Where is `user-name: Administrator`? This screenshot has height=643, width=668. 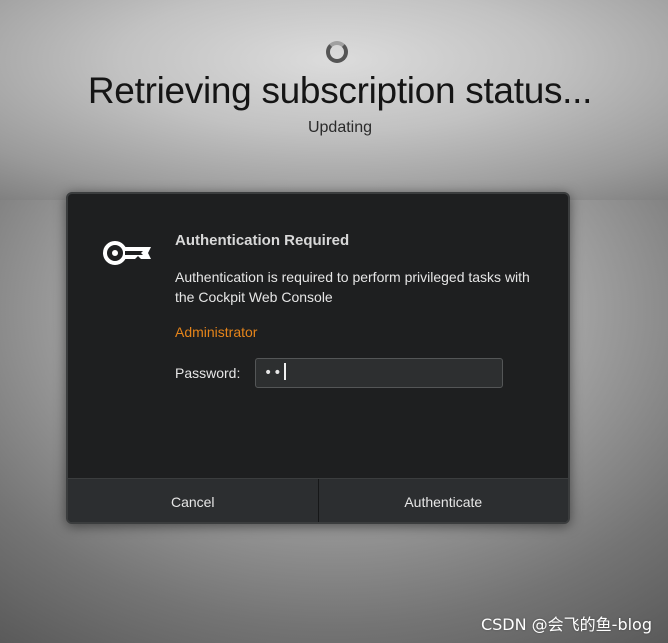 user-name: Administrator is located at coordinates (216, 332).